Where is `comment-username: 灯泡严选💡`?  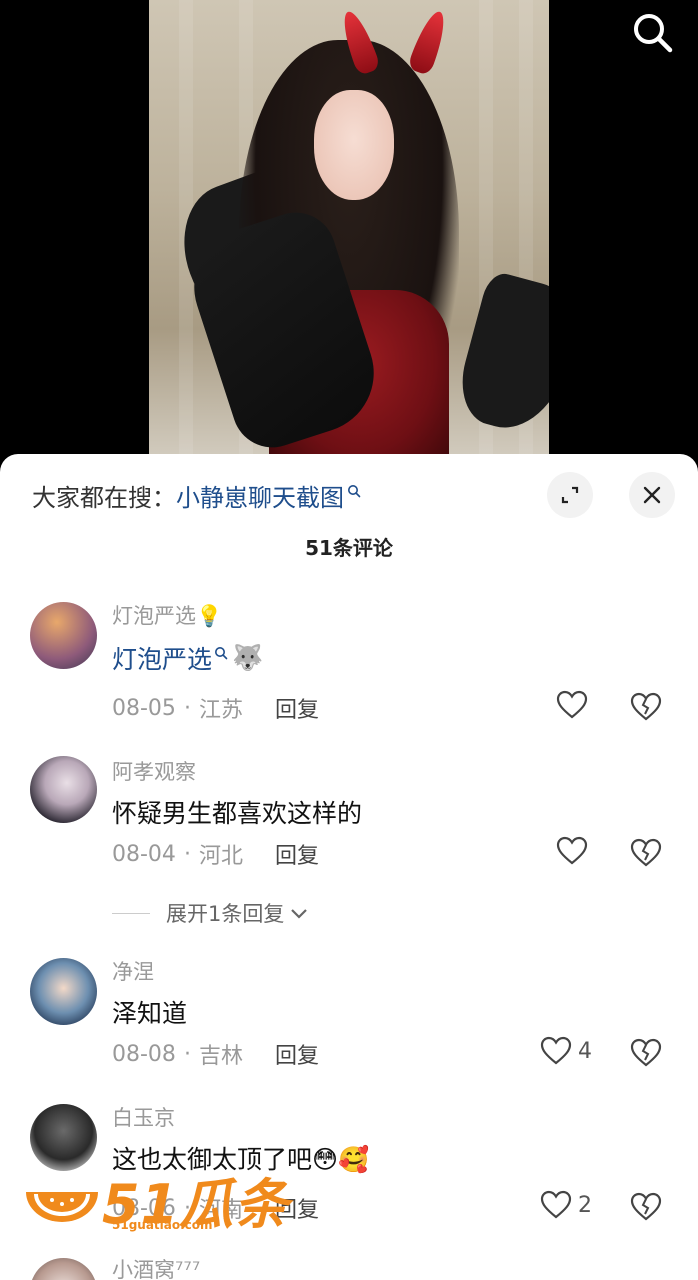 comment-username: 灯泡严选💡 is located at coordinates (167, 615).